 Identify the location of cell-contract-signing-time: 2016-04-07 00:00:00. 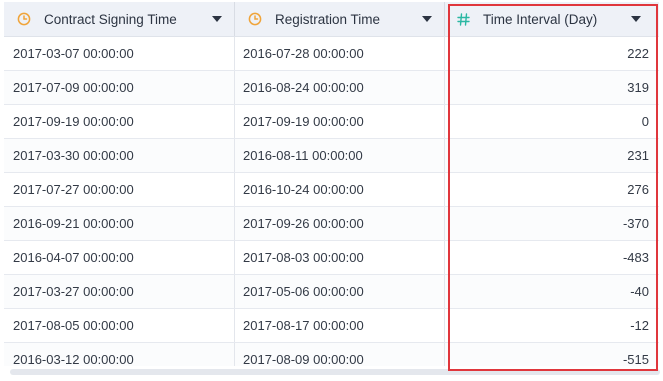
(119, 257).